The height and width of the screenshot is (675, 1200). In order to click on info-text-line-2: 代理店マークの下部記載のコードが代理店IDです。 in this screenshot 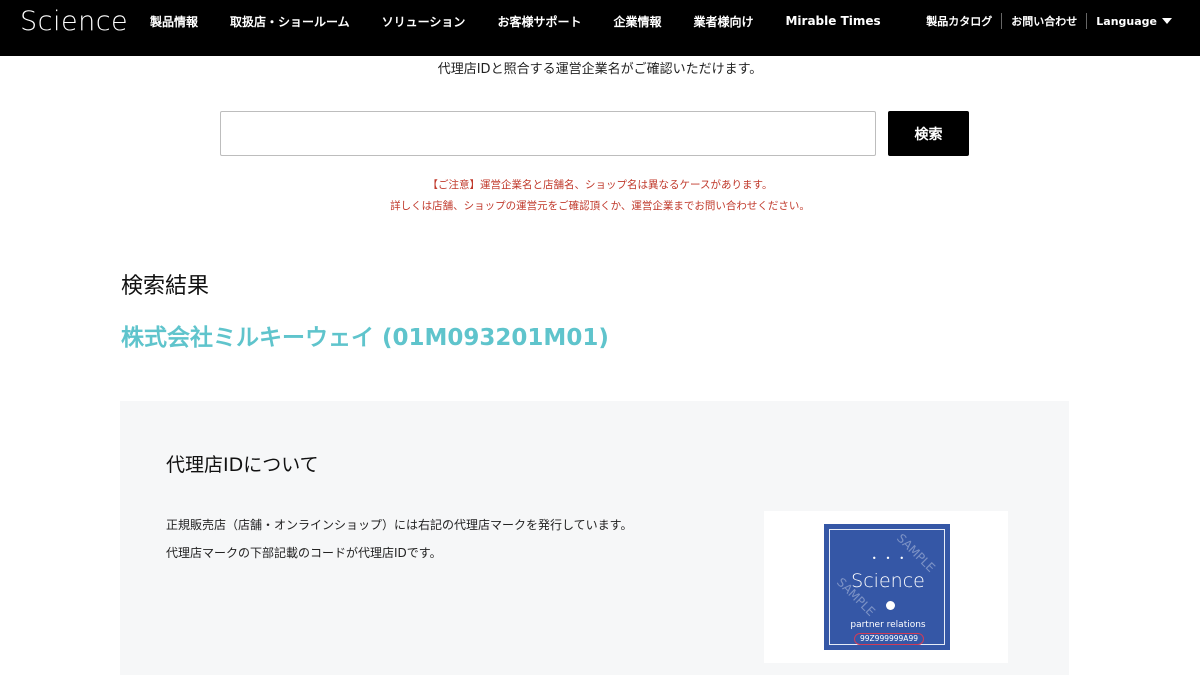, I will do `click(304, 553)`.